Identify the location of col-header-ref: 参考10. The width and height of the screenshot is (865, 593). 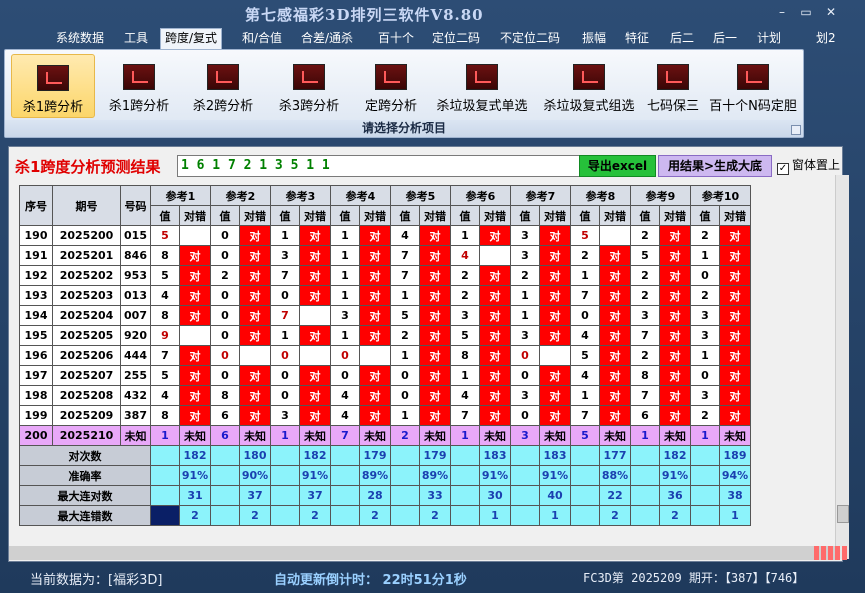
(720, 195).